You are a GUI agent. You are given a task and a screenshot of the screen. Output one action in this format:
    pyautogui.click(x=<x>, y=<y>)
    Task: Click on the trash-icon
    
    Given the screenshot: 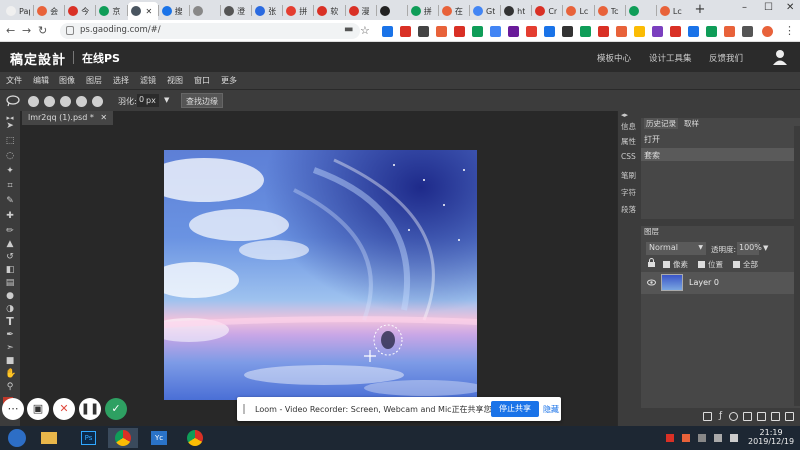 What is the action you would take?
    pyautogui.click(x=789, y=416)
    